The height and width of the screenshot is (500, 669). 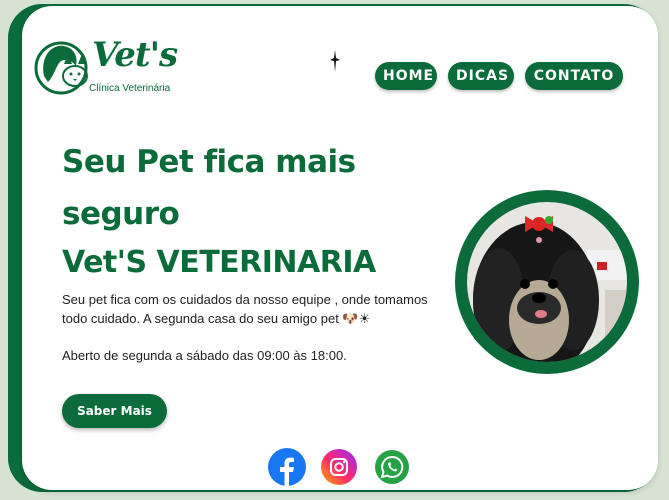 I want to click on cursor-icon, so click(x=335, y=61).